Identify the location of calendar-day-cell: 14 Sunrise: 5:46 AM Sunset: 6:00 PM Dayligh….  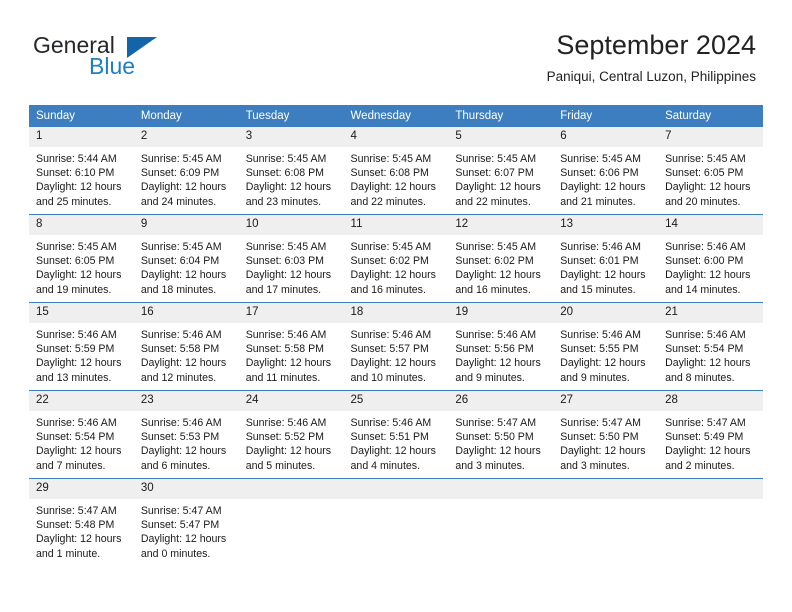
(710, 258).